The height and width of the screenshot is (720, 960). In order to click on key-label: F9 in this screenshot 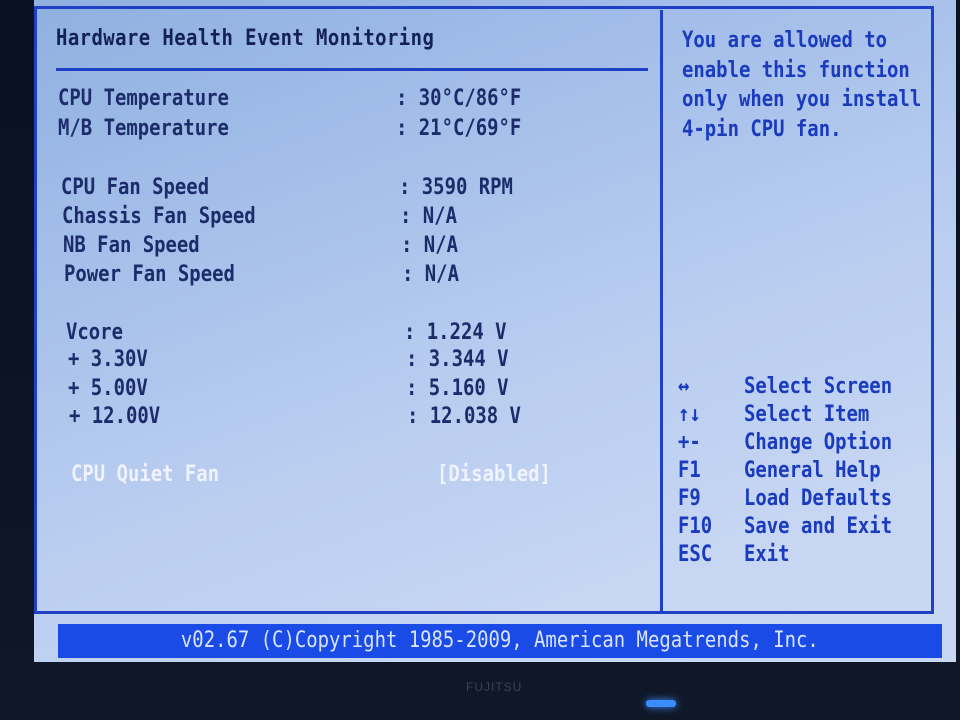, I will do `click(689, 498)`.